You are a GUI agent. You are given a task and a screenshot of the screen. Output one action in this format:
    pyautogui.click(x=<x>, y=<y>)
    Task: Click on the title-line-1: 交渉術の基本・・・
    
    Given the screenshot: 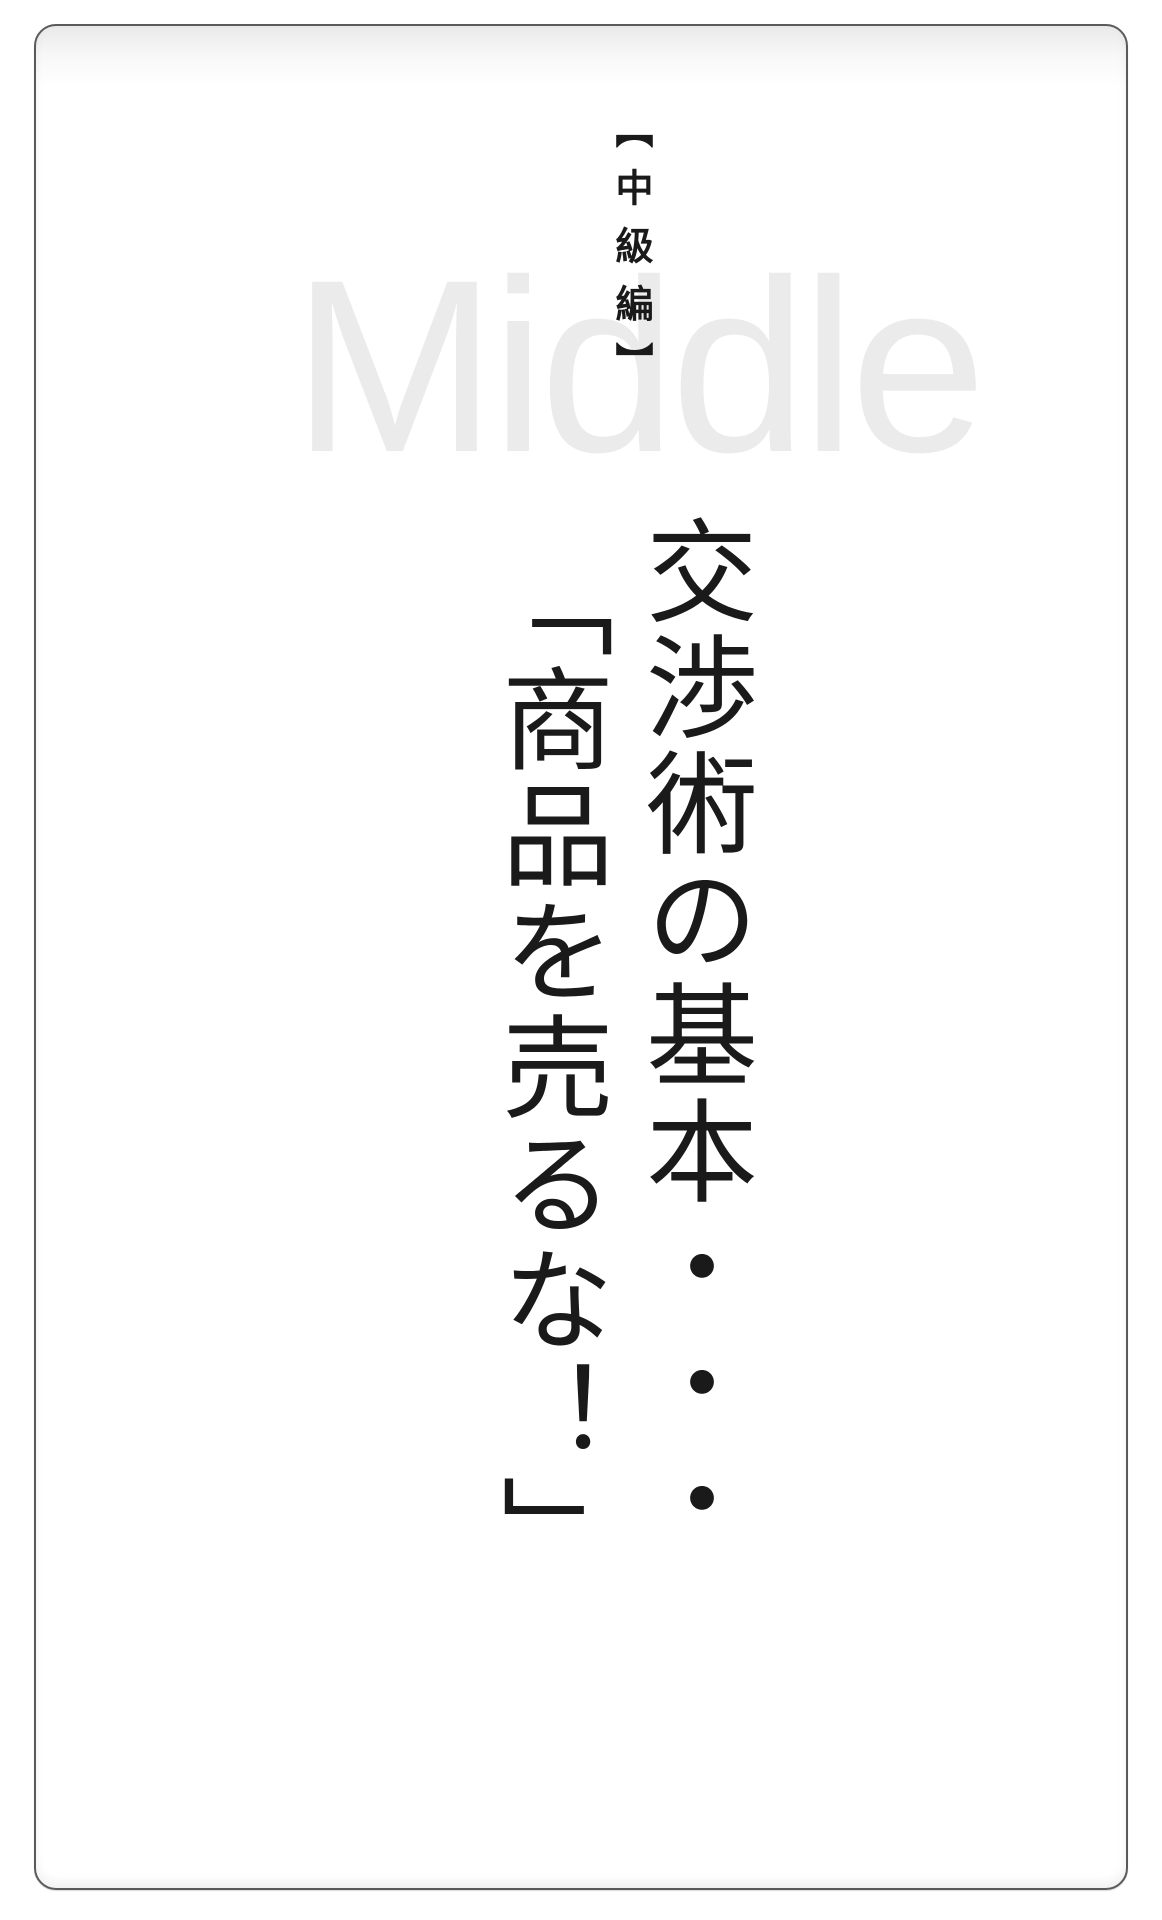 What is the action you would take?
    pyautogui.click(x=692, y=1036)
    